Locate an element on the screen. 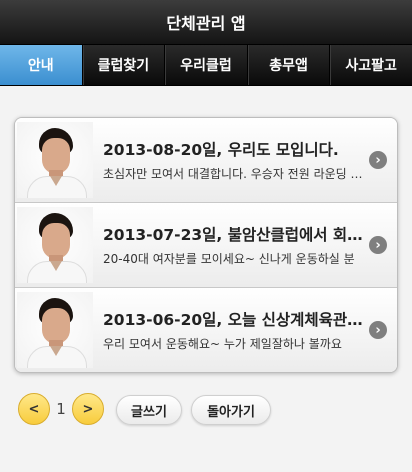 This screenshot has width=412, height=472. post-title: 2013-06-20일, 오늘 신상계체육관에서 is located at coordinates (233, 320).